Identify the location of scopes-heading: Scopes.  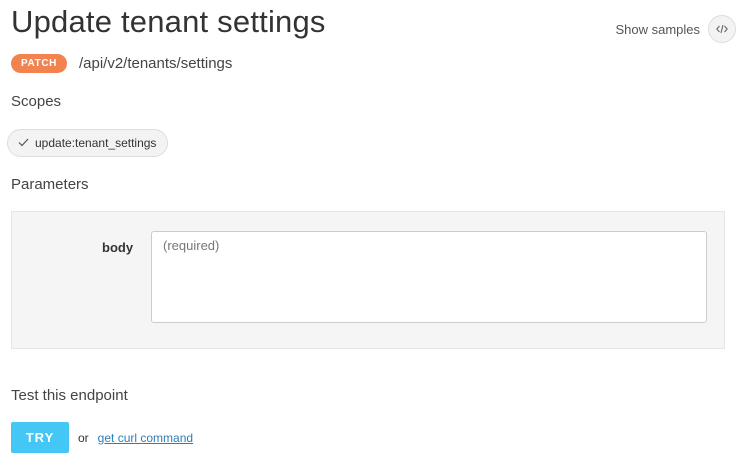
(36, 101).